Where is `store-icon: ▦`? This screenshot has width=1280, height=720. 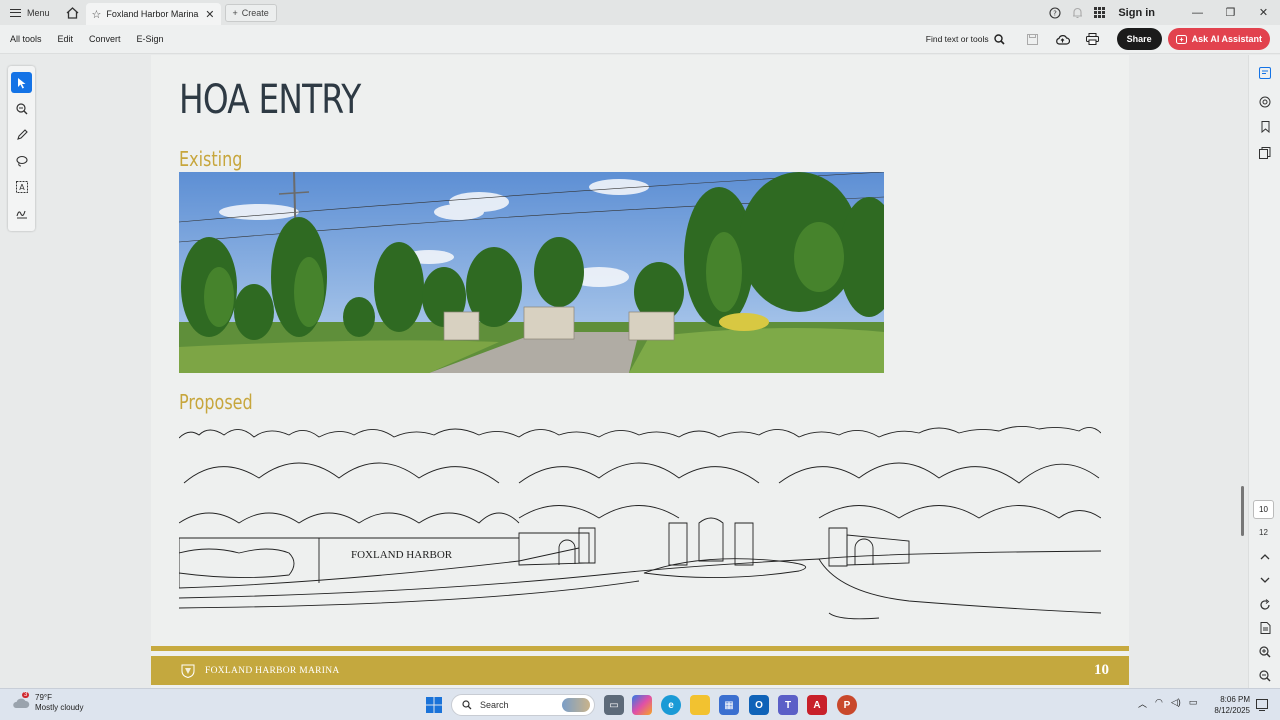
store-icon: ▦ is located at coordinates (729, 705).